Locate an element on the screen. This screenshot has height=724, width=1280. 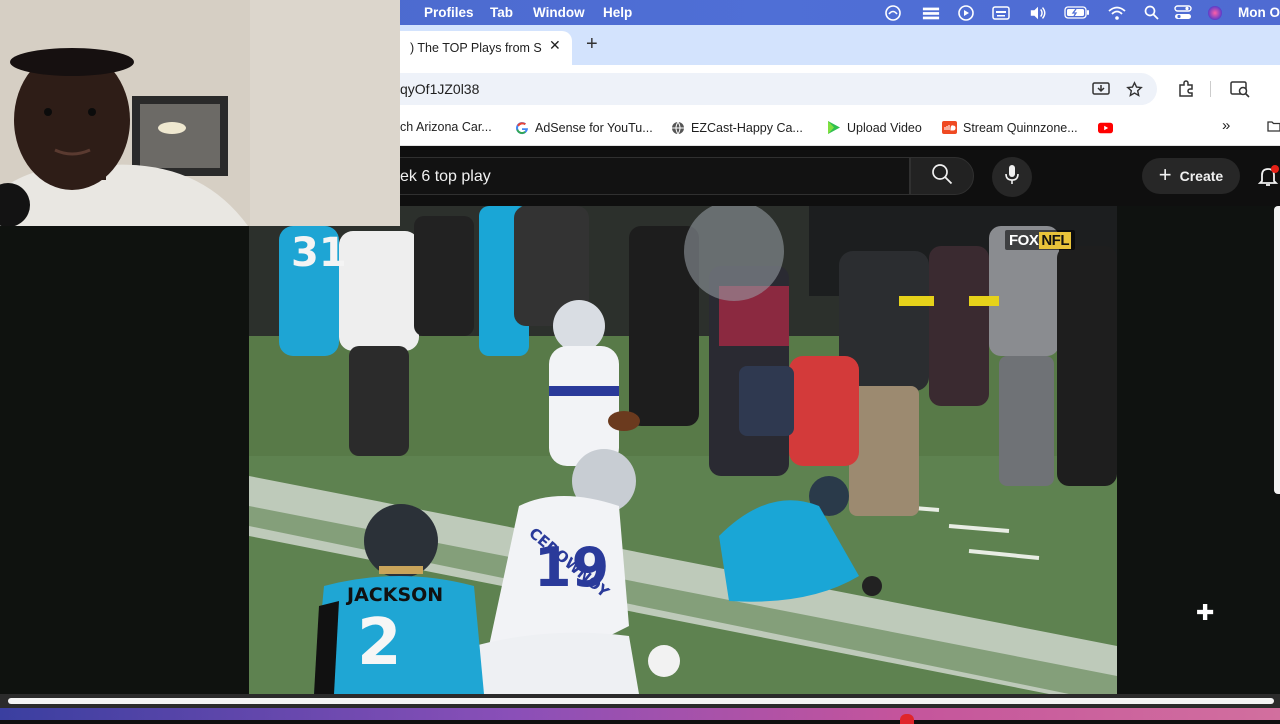
fox-nfl-logo: FOX NFL is located at coordinates (1040, 240).